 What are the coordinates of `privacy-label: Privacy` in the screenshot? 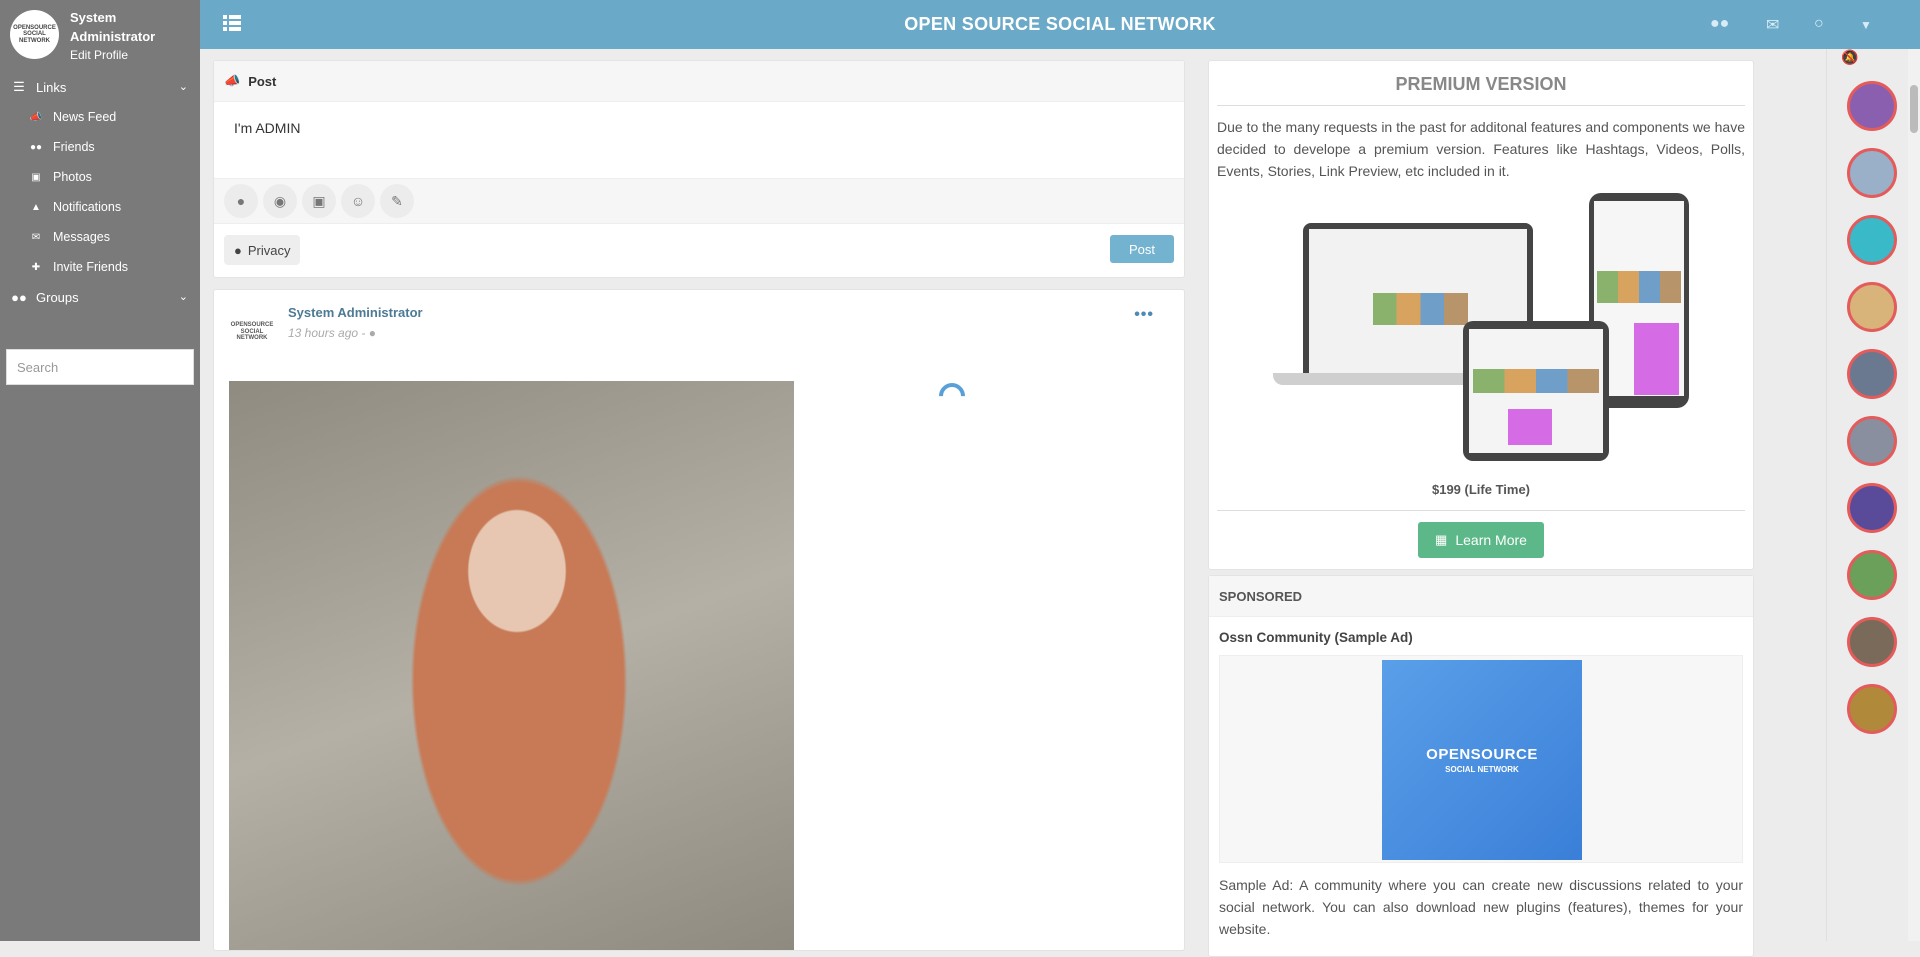 It's located at (269, 250).